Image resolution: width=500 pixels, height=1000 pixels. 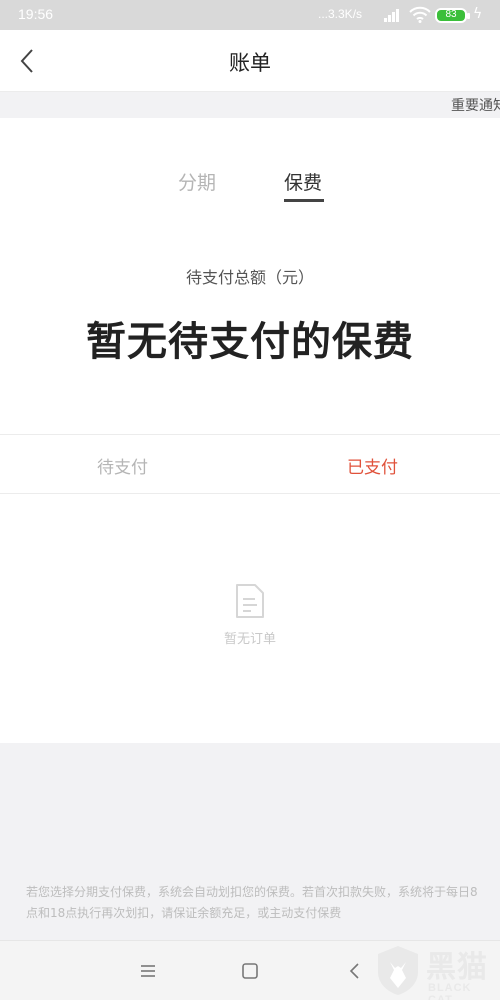 I want to click on document-icon, so click(x=250, y=601).